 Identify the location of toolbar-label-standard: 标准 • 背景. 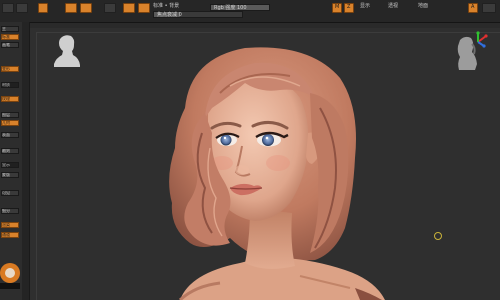
(166, 6).